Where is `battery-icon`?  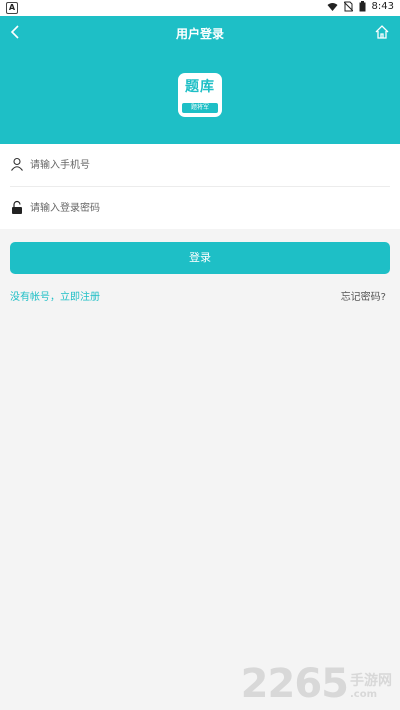
battery-icon is located at coordinates (362, 6).